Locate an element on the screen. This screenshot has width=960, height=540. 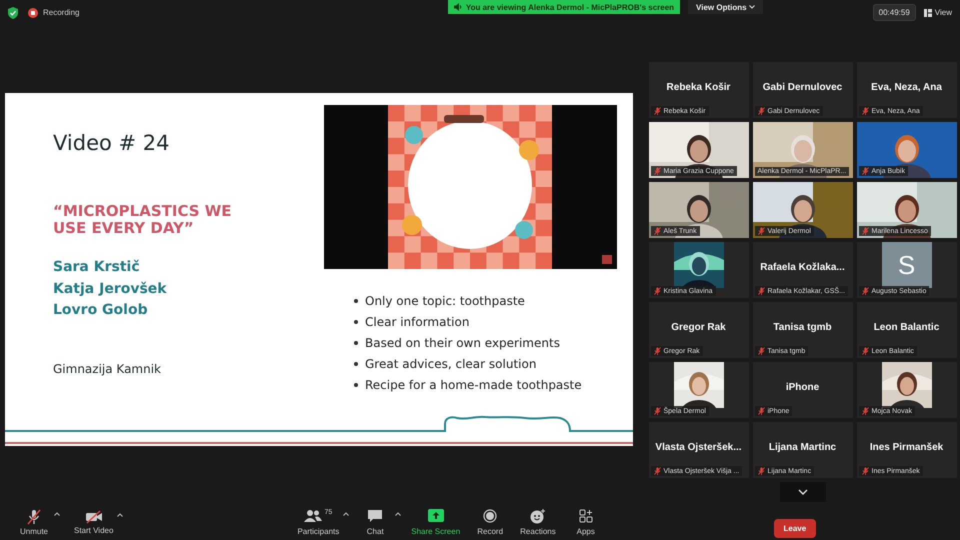
participant-name: Gabi Dernulovec is located at coordinates (802, 87).